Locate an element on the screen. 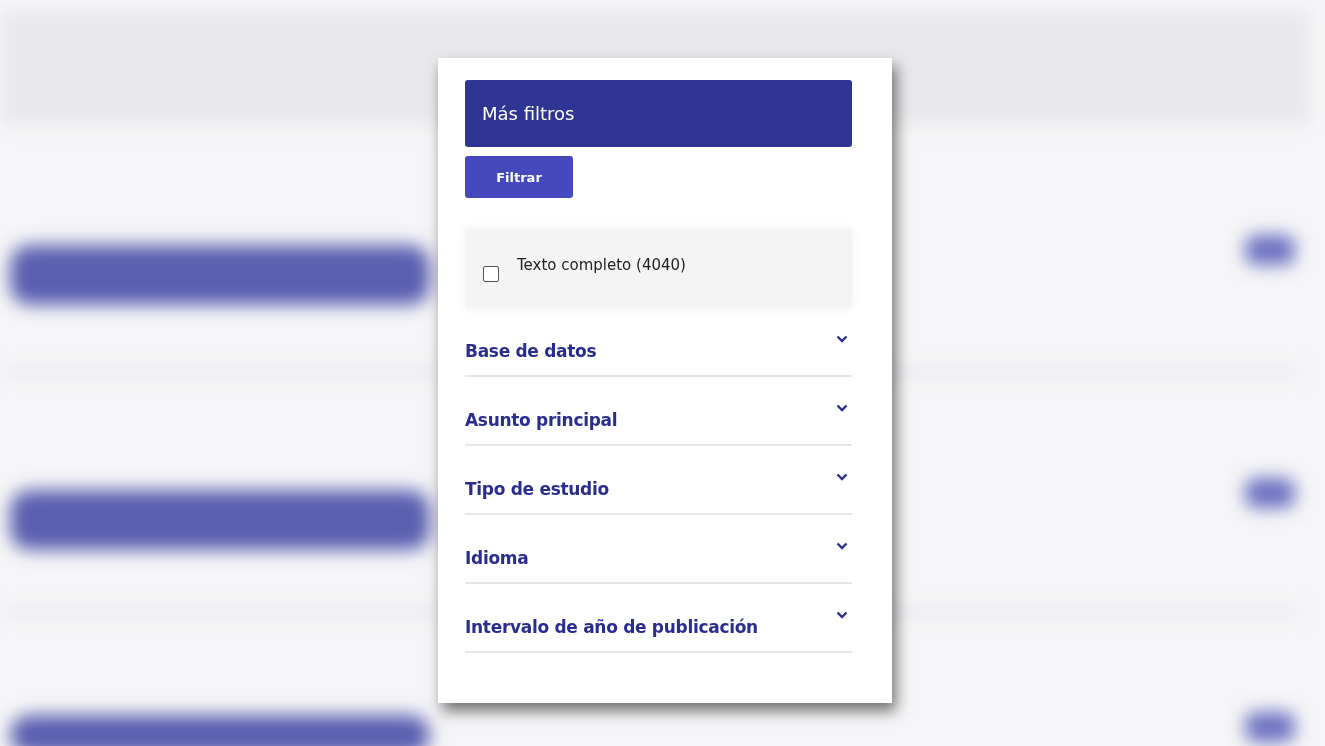 This screenshot has height=746, width=1325. checkbox-label: Texto completo (4040) is located at coordinates (601, 264).